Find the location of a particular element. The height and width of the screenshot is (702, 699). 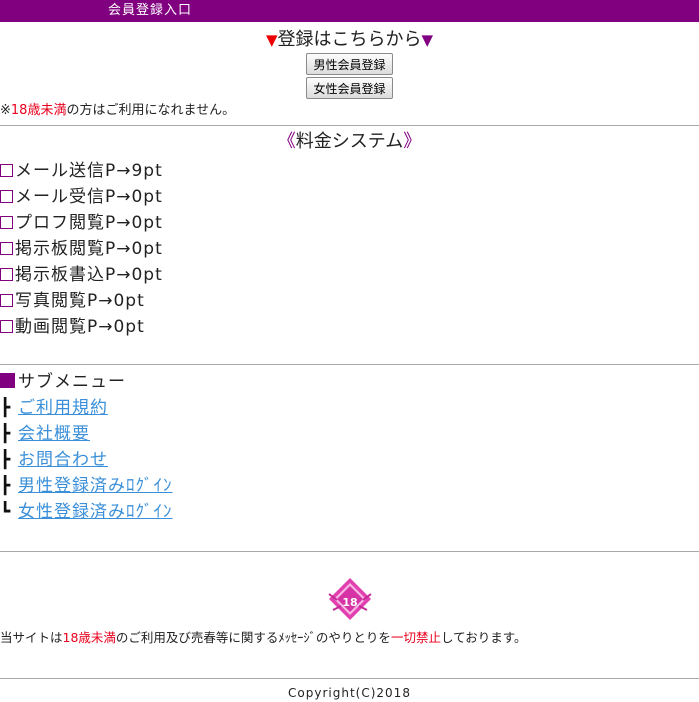

price-item-label: メール送信P→9pt is located at coordinates (89, 171).